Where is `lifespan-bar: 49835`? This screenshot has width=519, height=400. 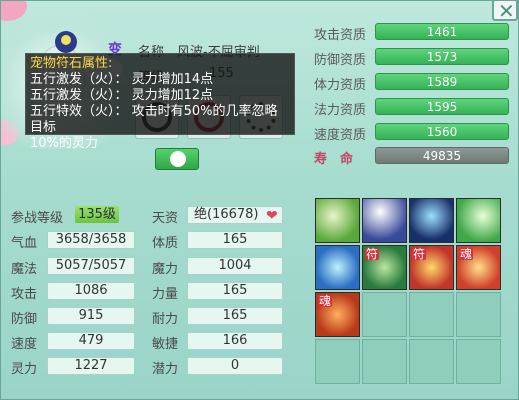 lifespan-bar: 49835 is located at coordinates (442, 155).